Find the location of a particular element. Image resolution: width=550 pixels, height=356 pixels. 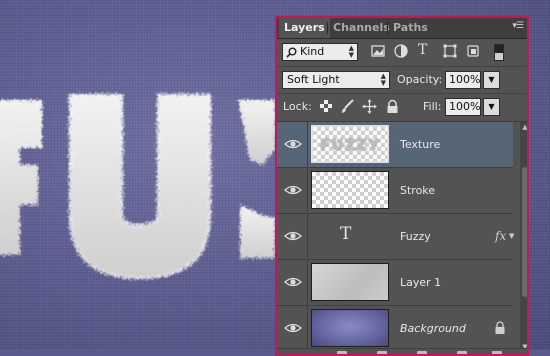

link-layers-icon is located at coordinates (342, 352).